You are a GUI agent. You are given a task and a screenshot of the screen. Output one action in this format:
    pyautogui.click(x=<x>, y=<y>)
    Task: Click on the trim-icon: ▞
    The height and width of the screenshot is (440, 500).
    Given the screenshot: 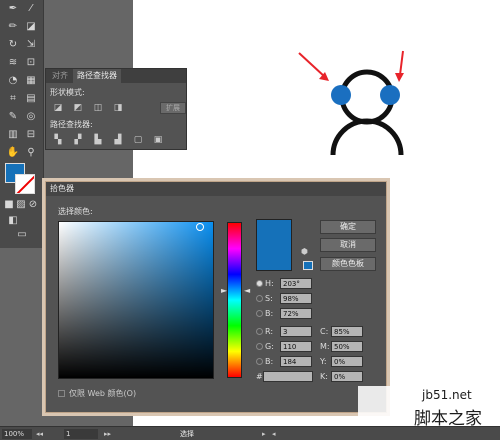 What is the action you would take?
    pyautogui.click(x=78, y=140)
    